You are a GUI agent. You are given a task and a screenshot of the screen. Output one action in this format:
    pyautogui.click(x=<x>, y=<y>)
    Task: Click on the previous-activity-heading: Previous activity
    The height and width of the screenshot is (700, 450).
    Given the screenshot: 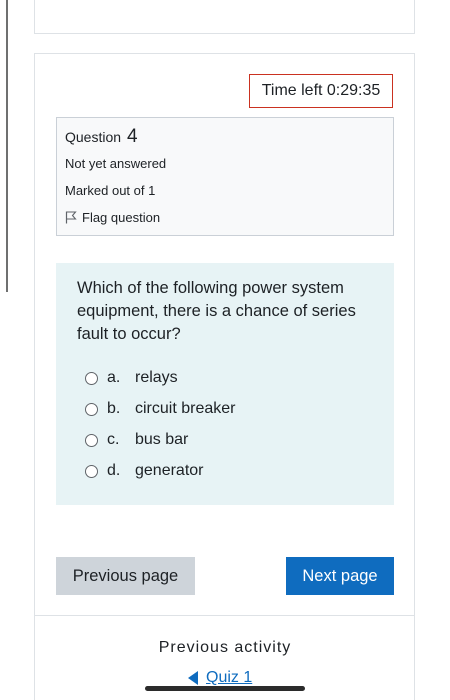 What is the action you would take?
    pyautogui.click(x=225, y=647)
    